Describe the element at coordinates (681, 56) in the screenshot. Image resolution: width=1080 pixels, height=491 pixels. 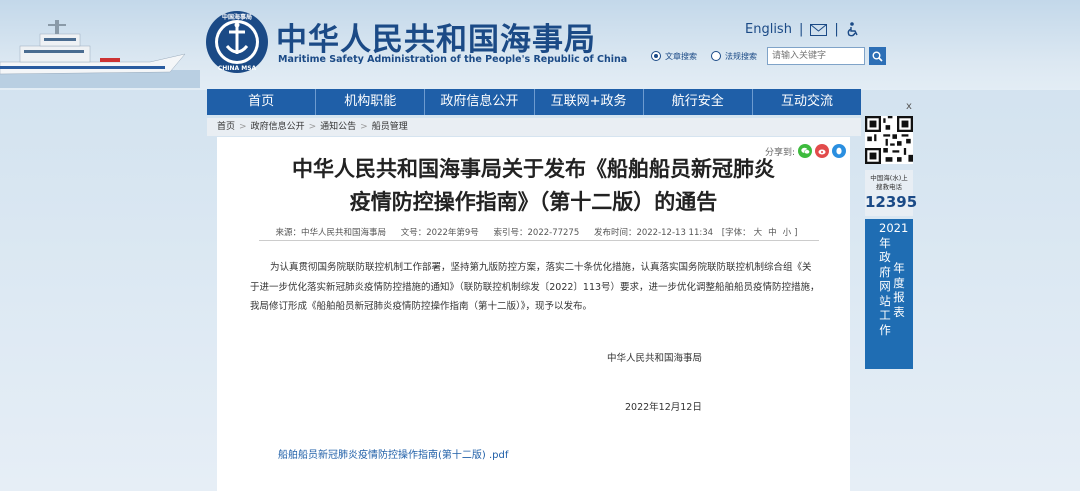
I see `radio-article-label: 文章搜索` at that location.